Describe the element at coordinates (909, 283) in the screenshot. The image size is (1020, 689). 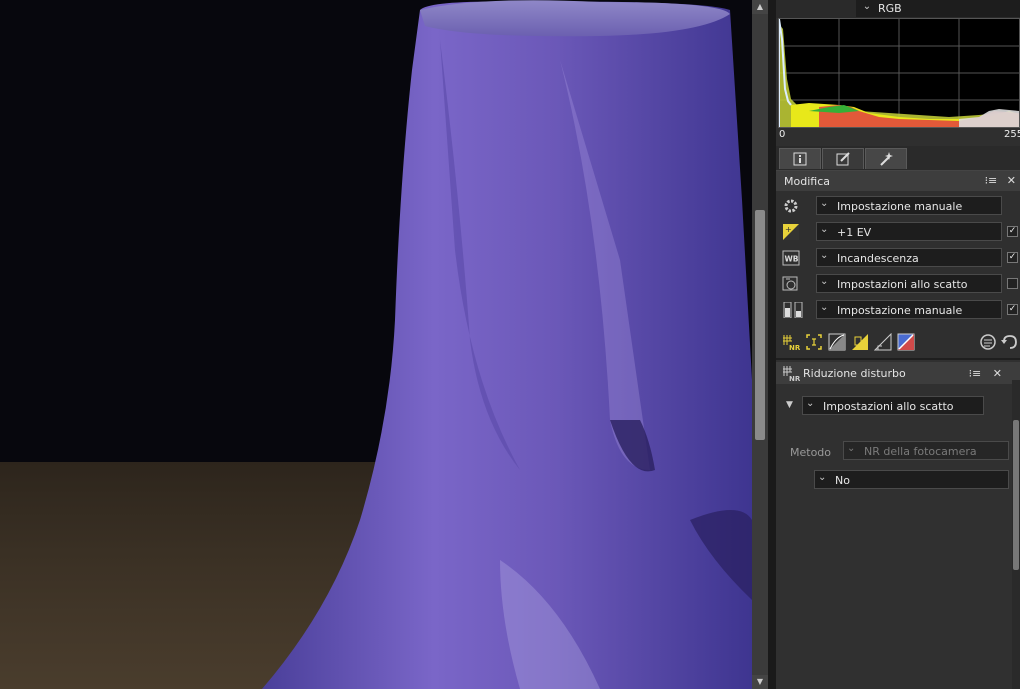
I see `picture-control-select: ⌄ Impostazioni allo scatto` at that location.